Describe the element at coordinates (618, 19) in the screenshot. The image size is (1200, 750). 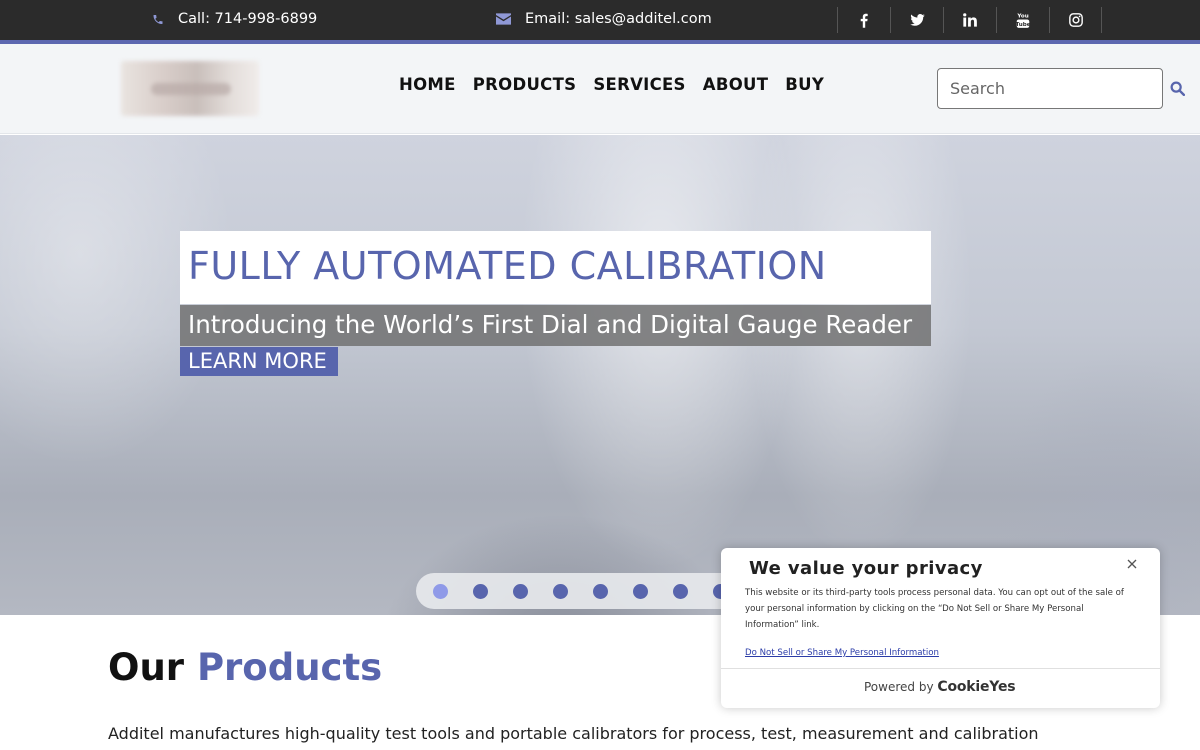
I see `contact-email-label: Email: sales@additel.com` at that location.